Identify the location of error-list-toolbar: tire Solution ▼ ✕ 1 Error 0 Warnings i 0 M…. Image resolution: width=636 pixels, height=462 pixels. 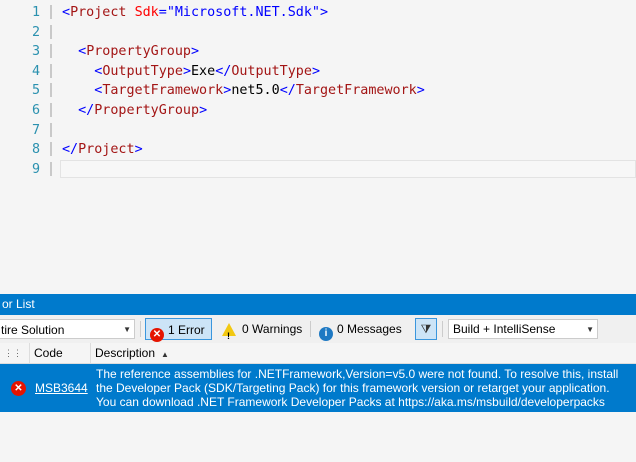
(318, 331).